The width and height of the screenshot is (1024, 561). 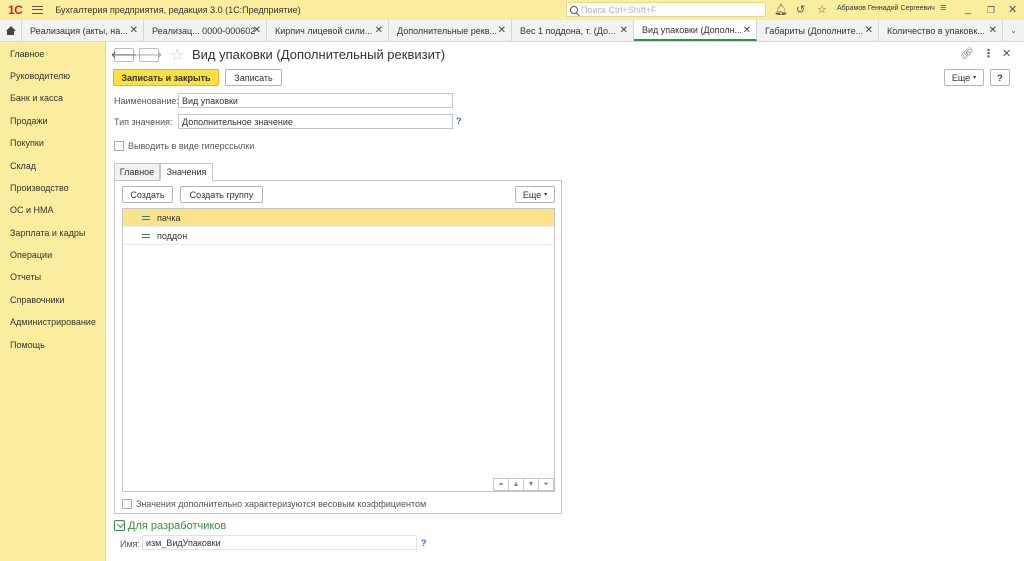 I want to click on internal-name-input: изм_ВидУпаковки, so click(x=279, y=542).